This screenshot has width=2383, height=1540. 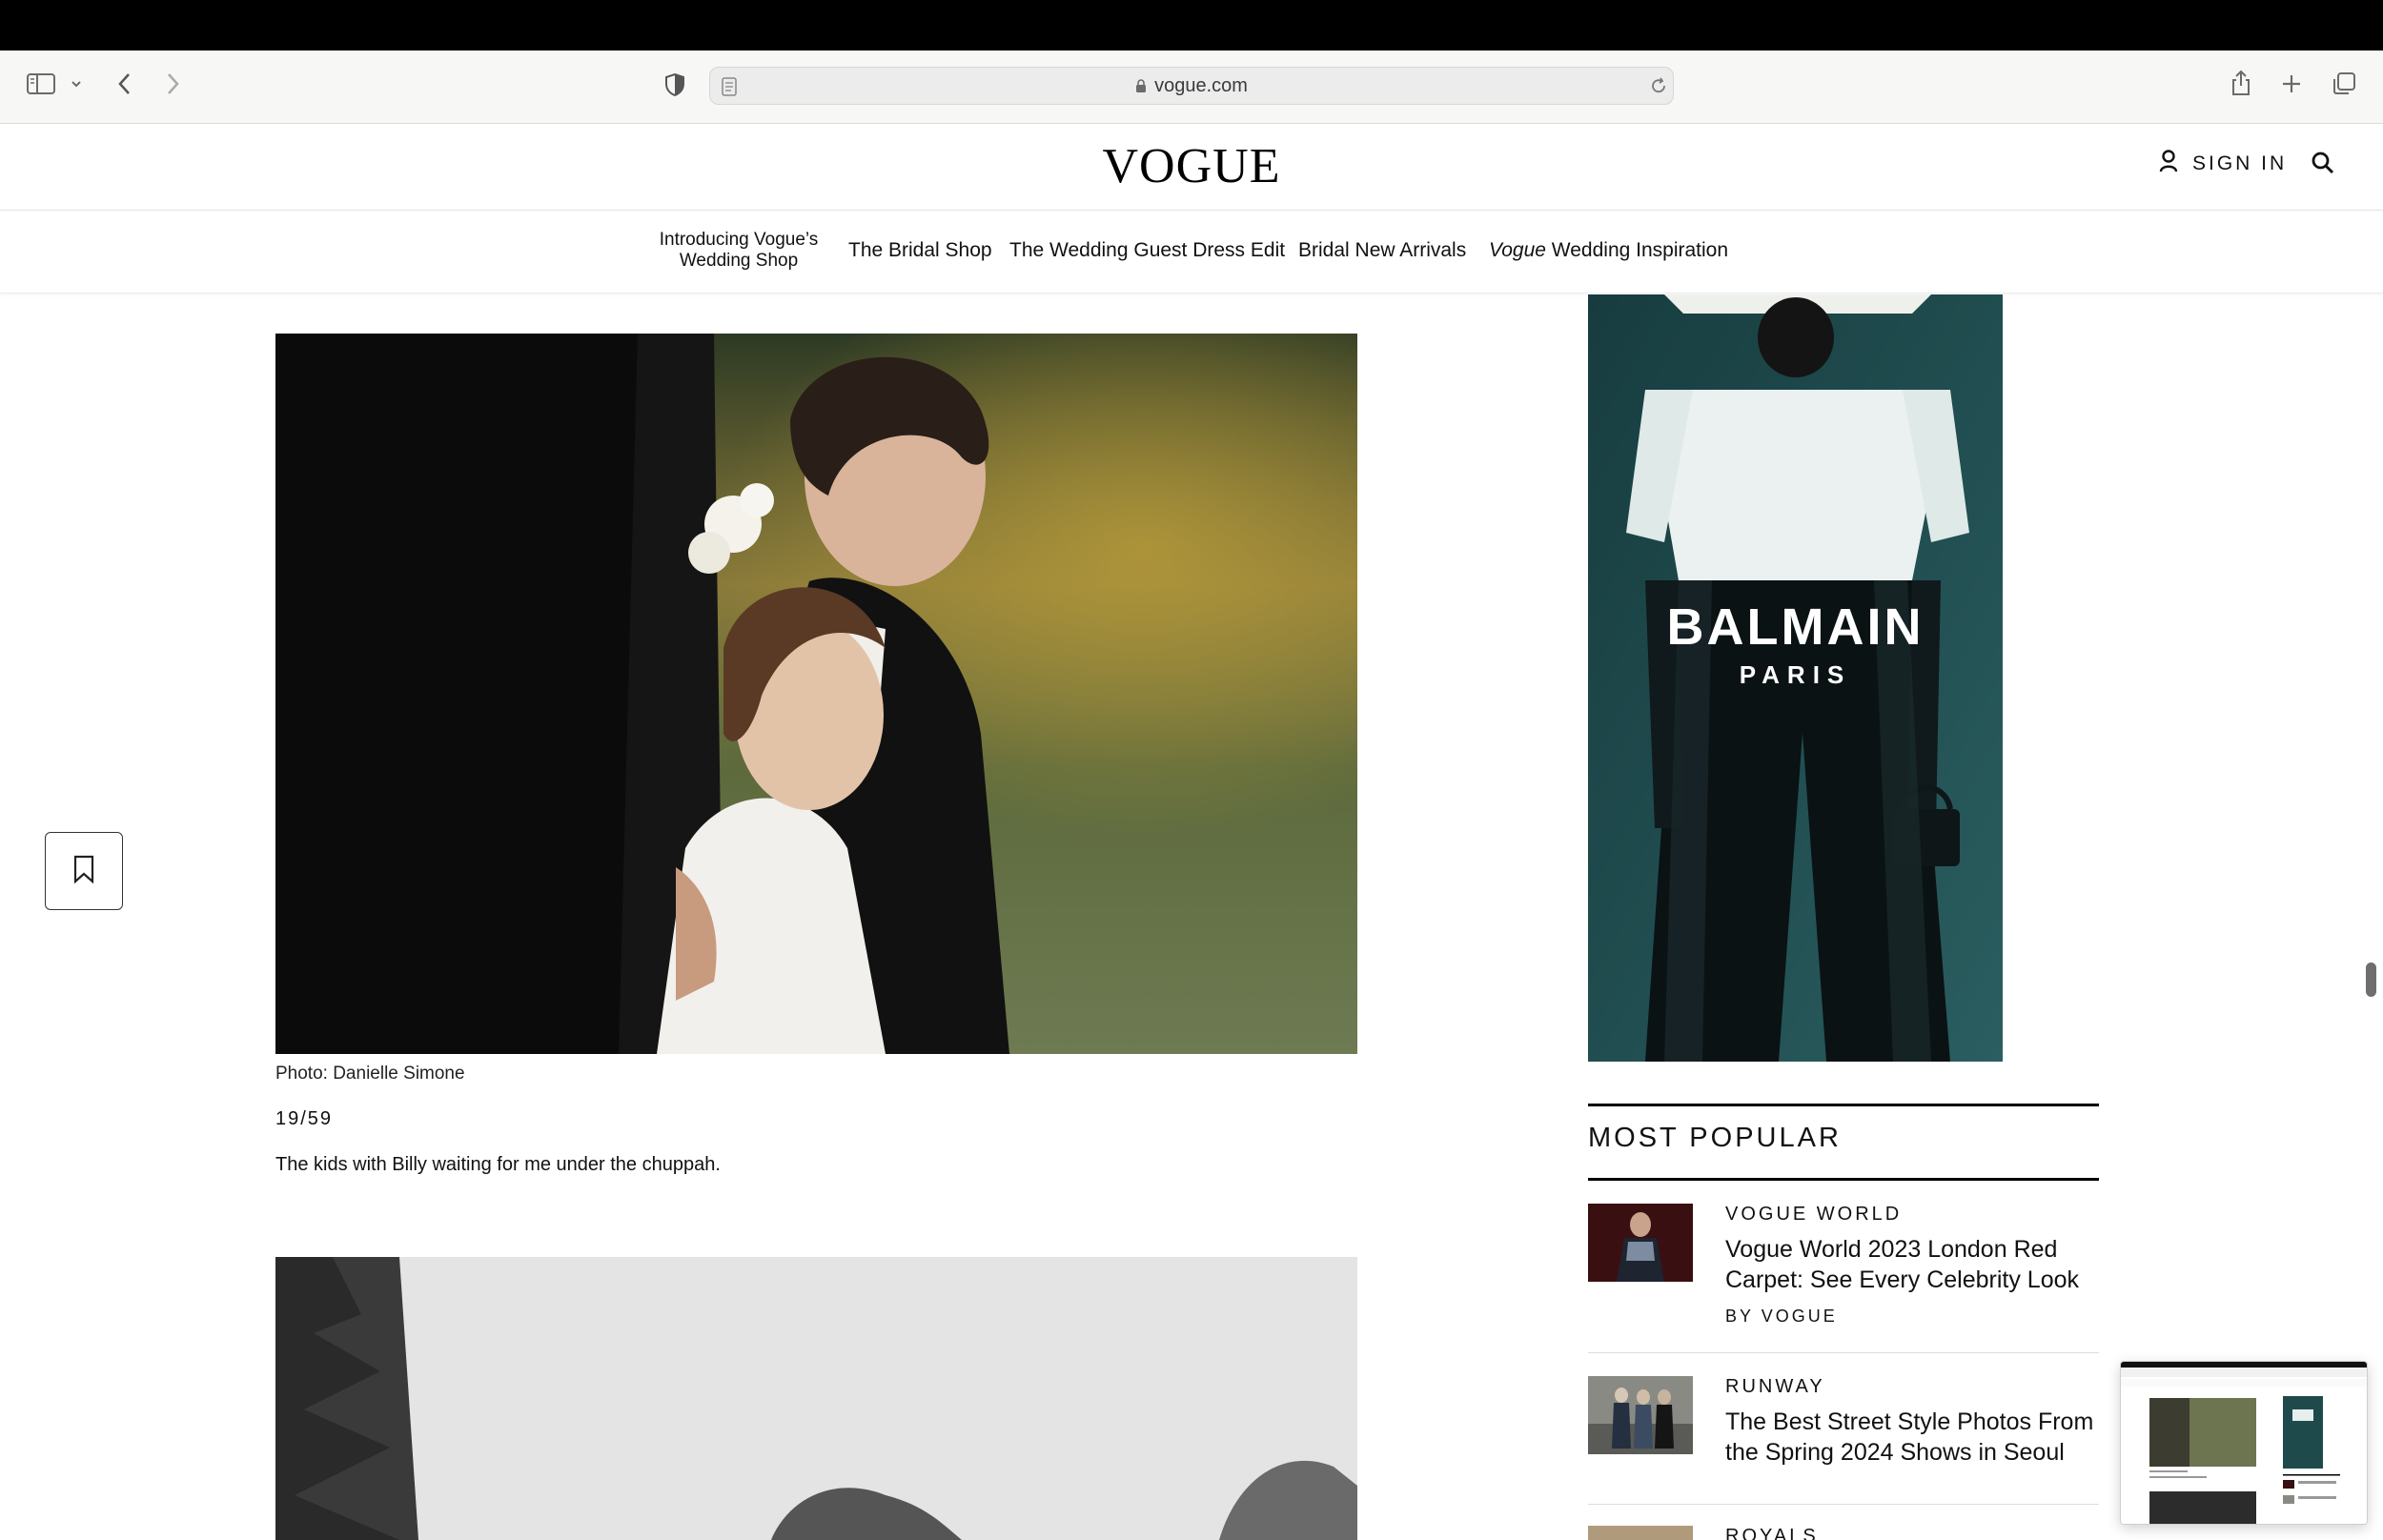 I want to click on site-header: VOGUE SIGN IN, so click(x=1191, y=167).